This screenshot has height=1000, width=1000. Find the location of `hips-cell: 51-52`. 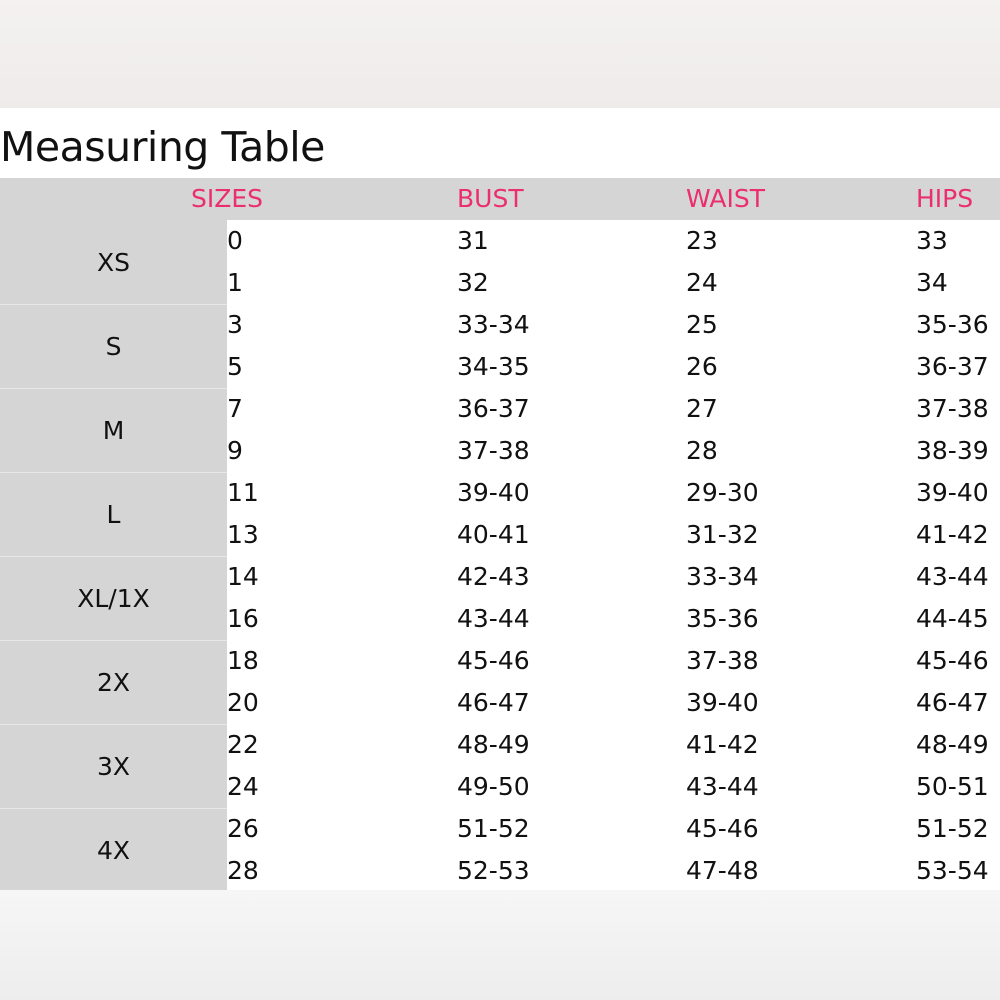

hips-cell: 51-52 is located at coordinates (952, 828).